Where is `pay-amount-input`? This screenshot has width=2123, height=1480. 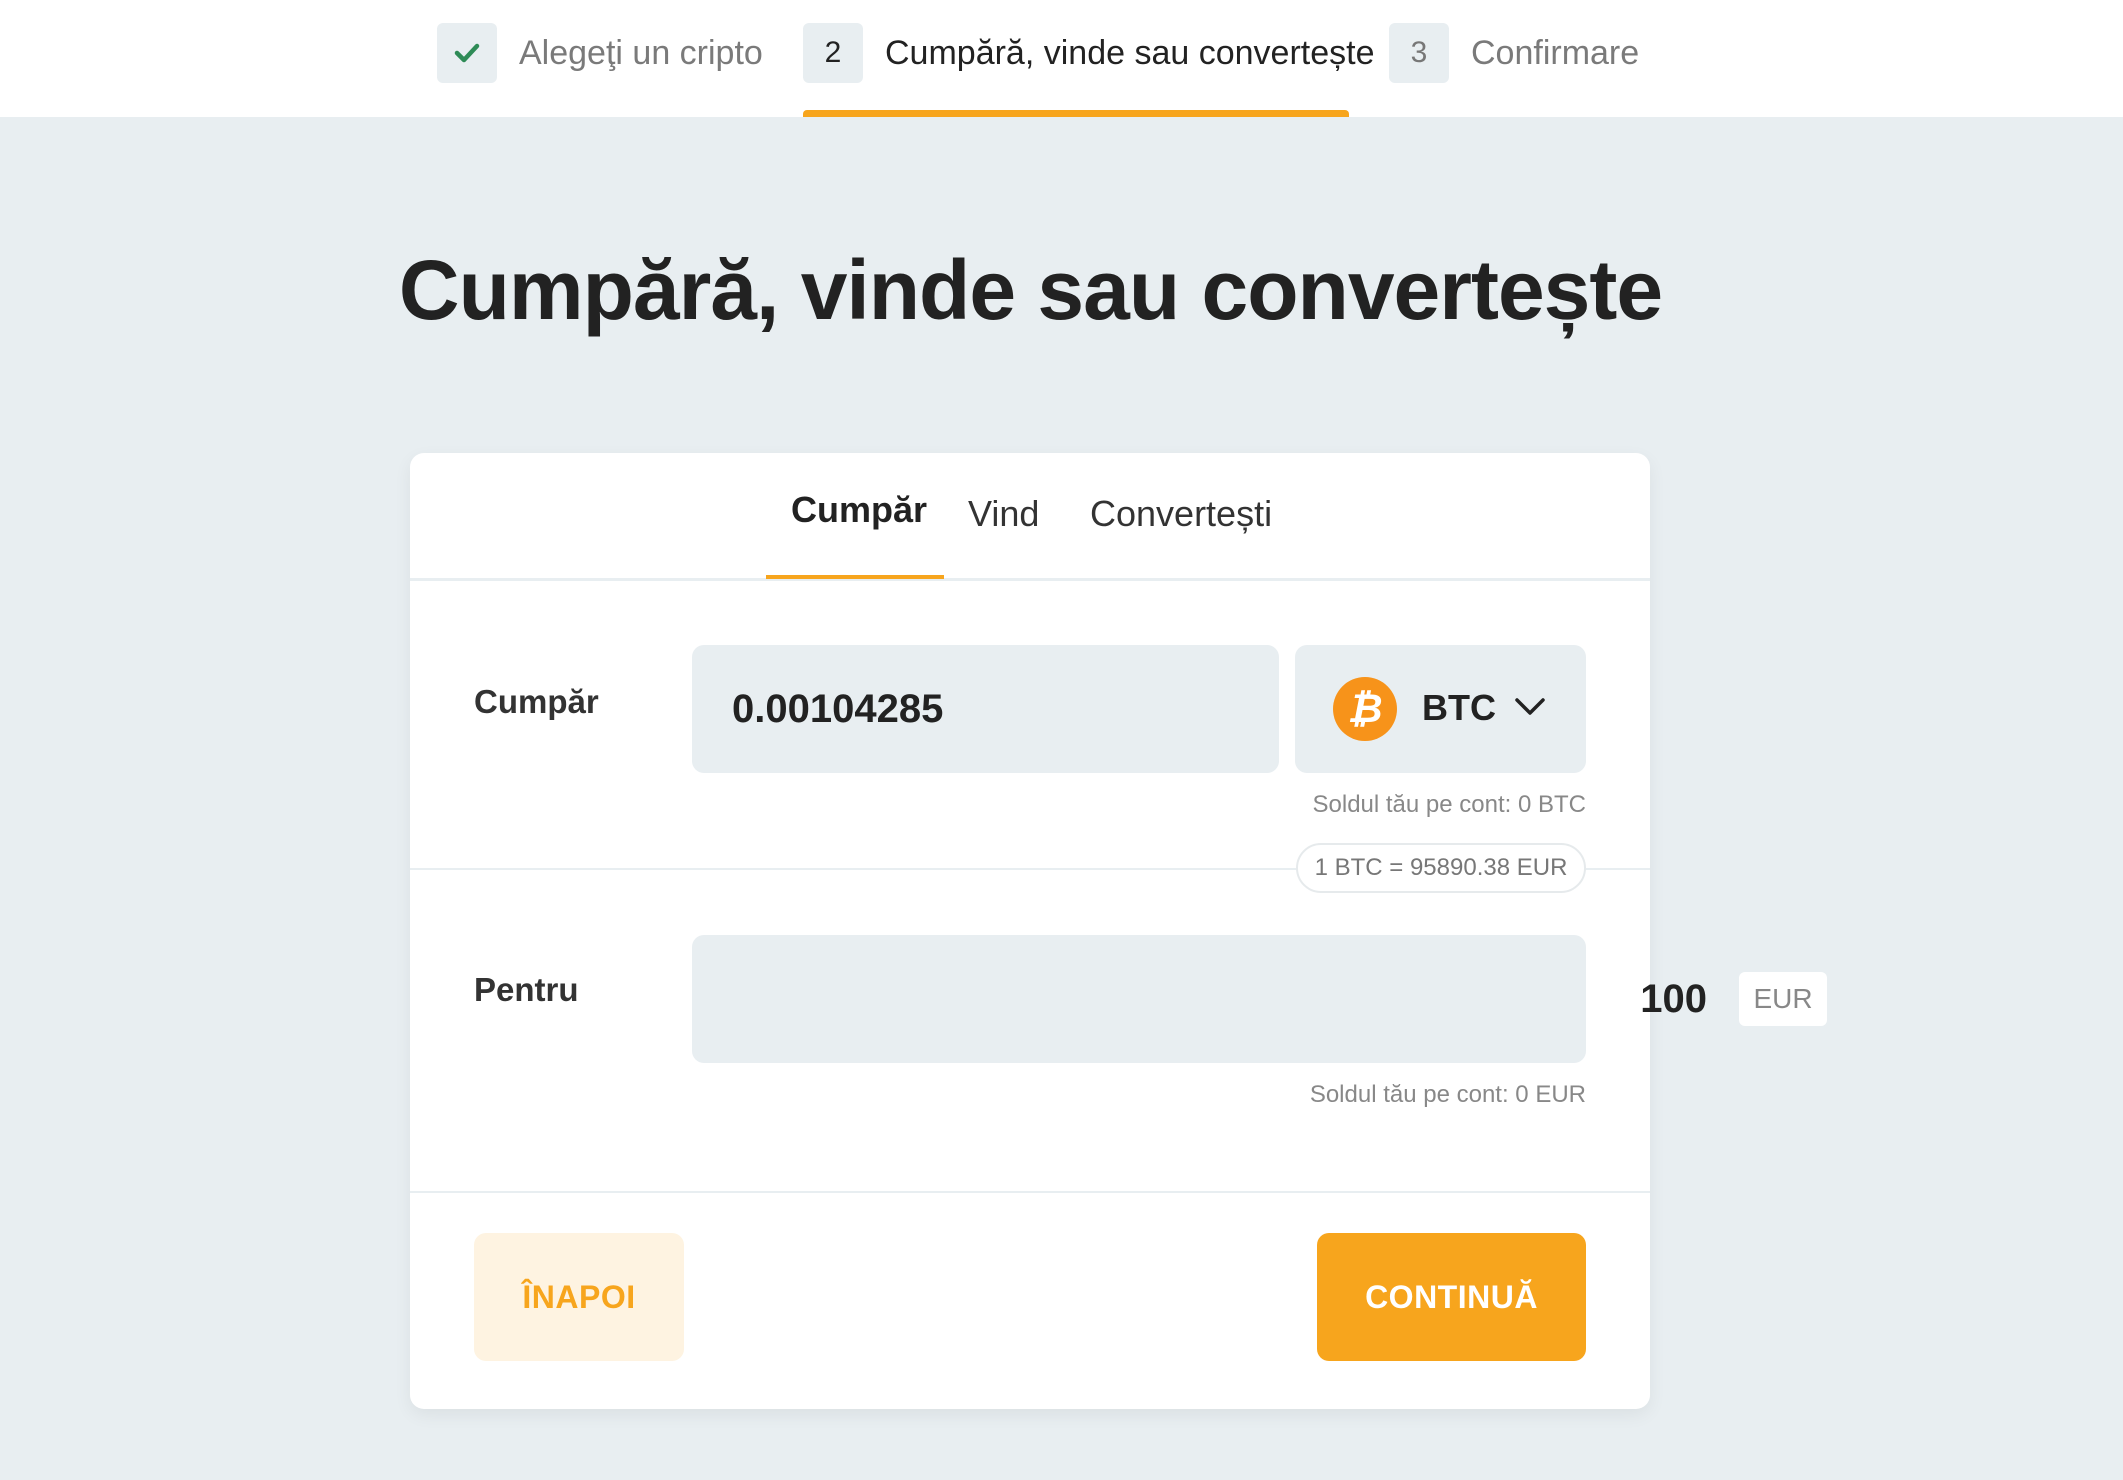
pay-amount-input is located at coordinates (1219, 999).